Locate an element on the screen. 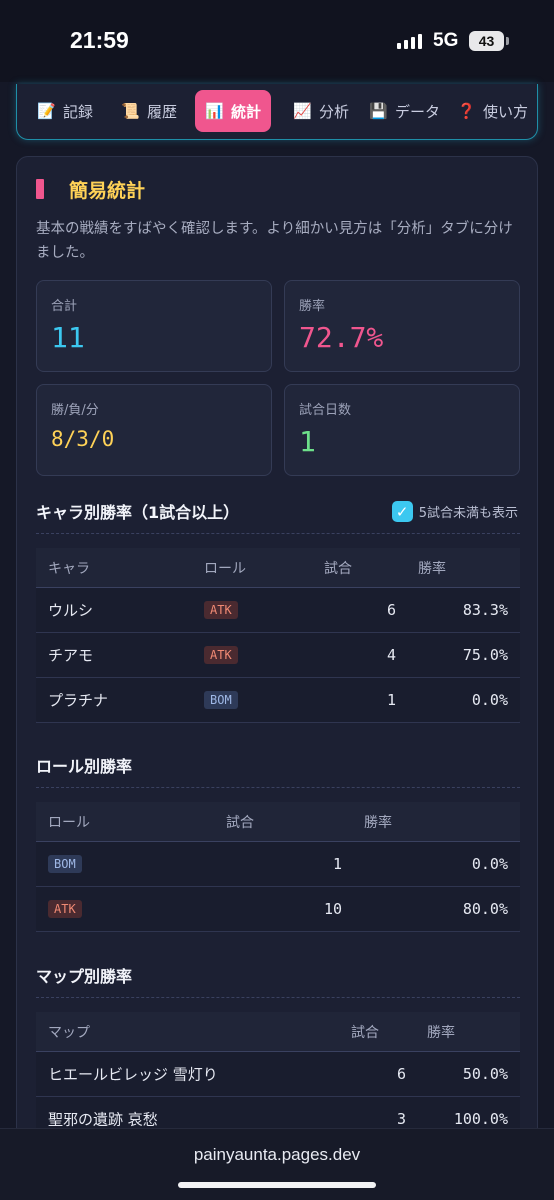 The height and width of the screenshot is (1200, 554). stat-label: 試合日数 is located at coordinates (325, 410).